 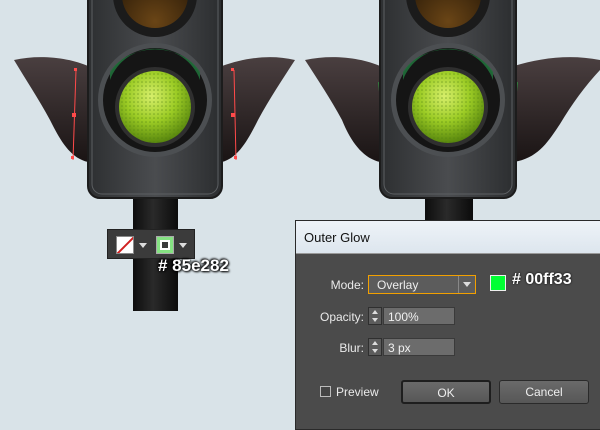 I want to click on opacity-input: 100%, so click(x=419, y=316).